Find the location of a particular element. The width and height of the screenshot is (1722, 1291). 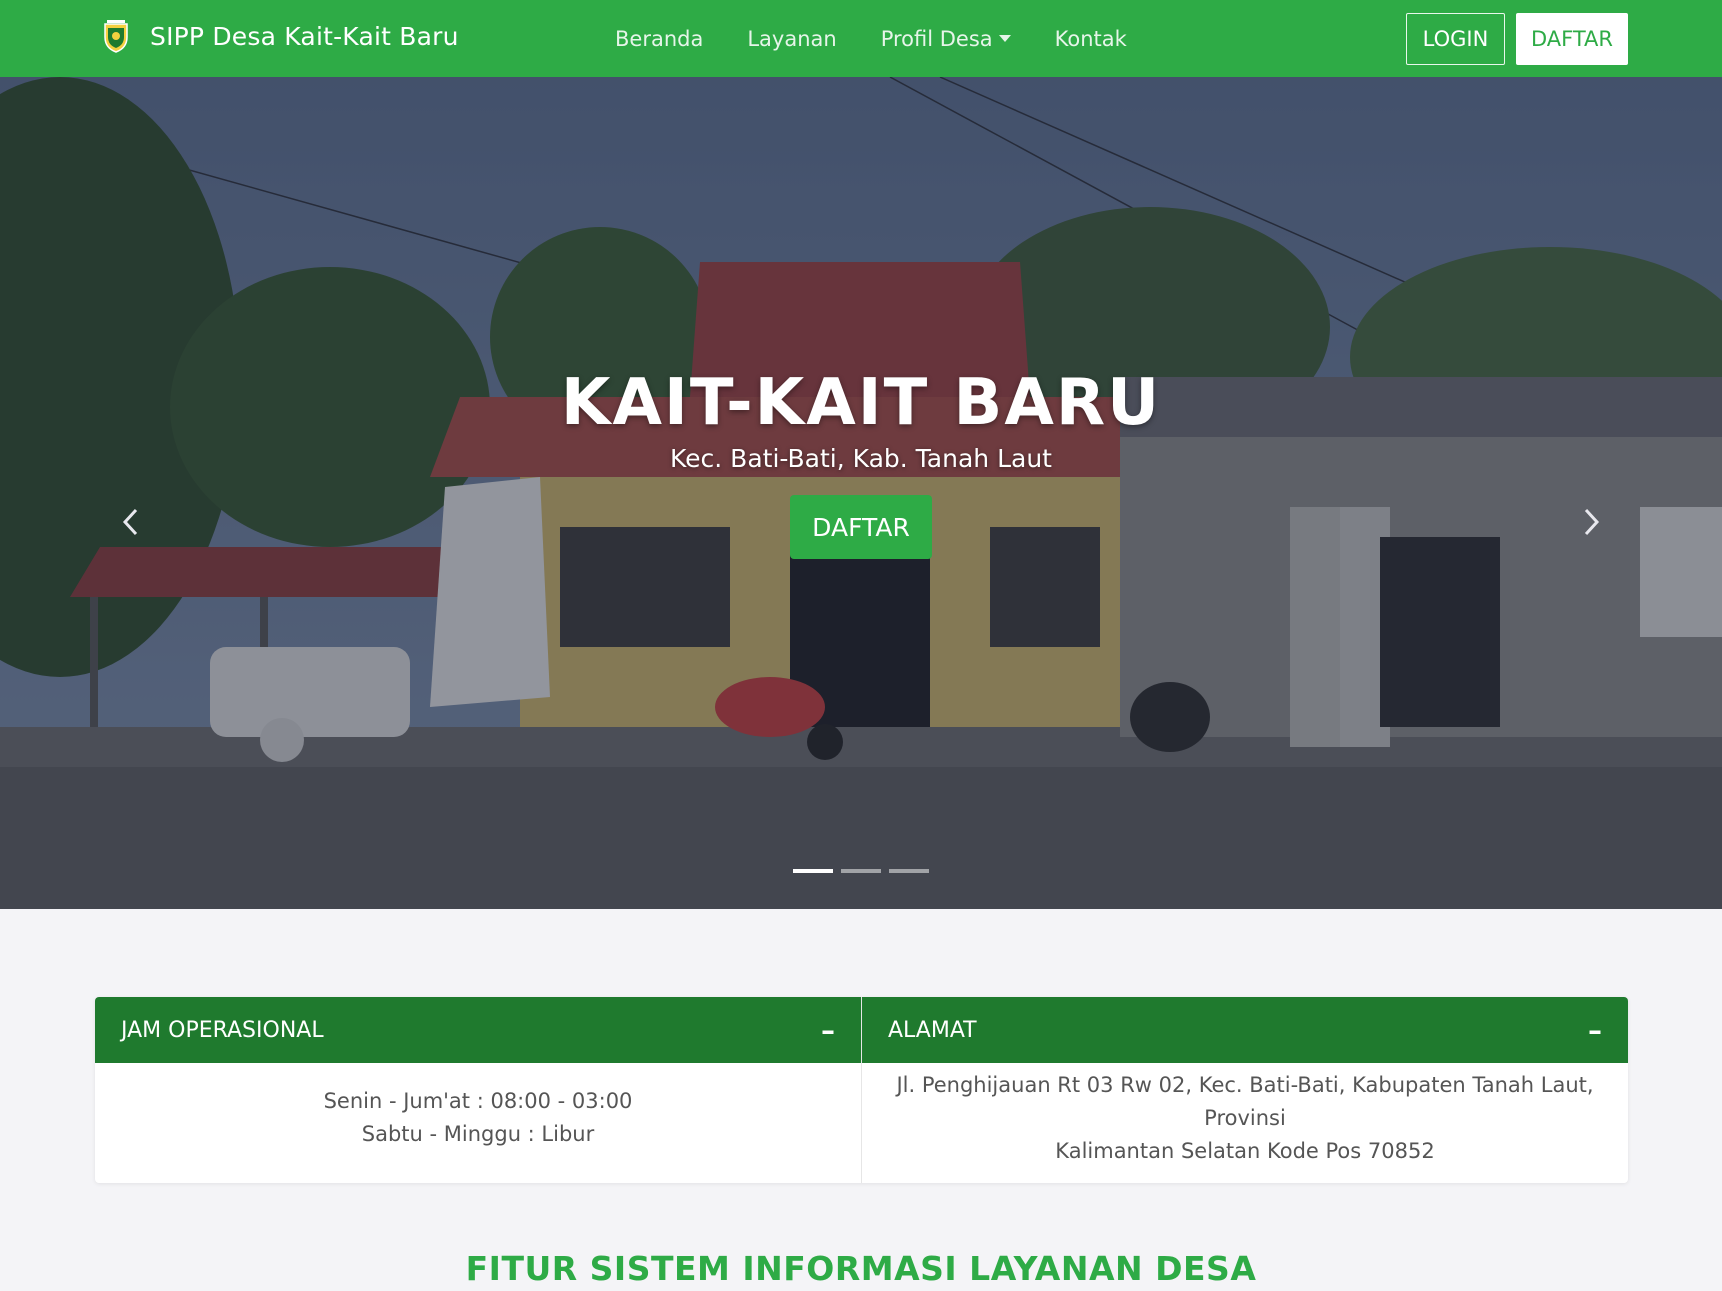

carousel-prev-button is located at coordinates (130, 522).